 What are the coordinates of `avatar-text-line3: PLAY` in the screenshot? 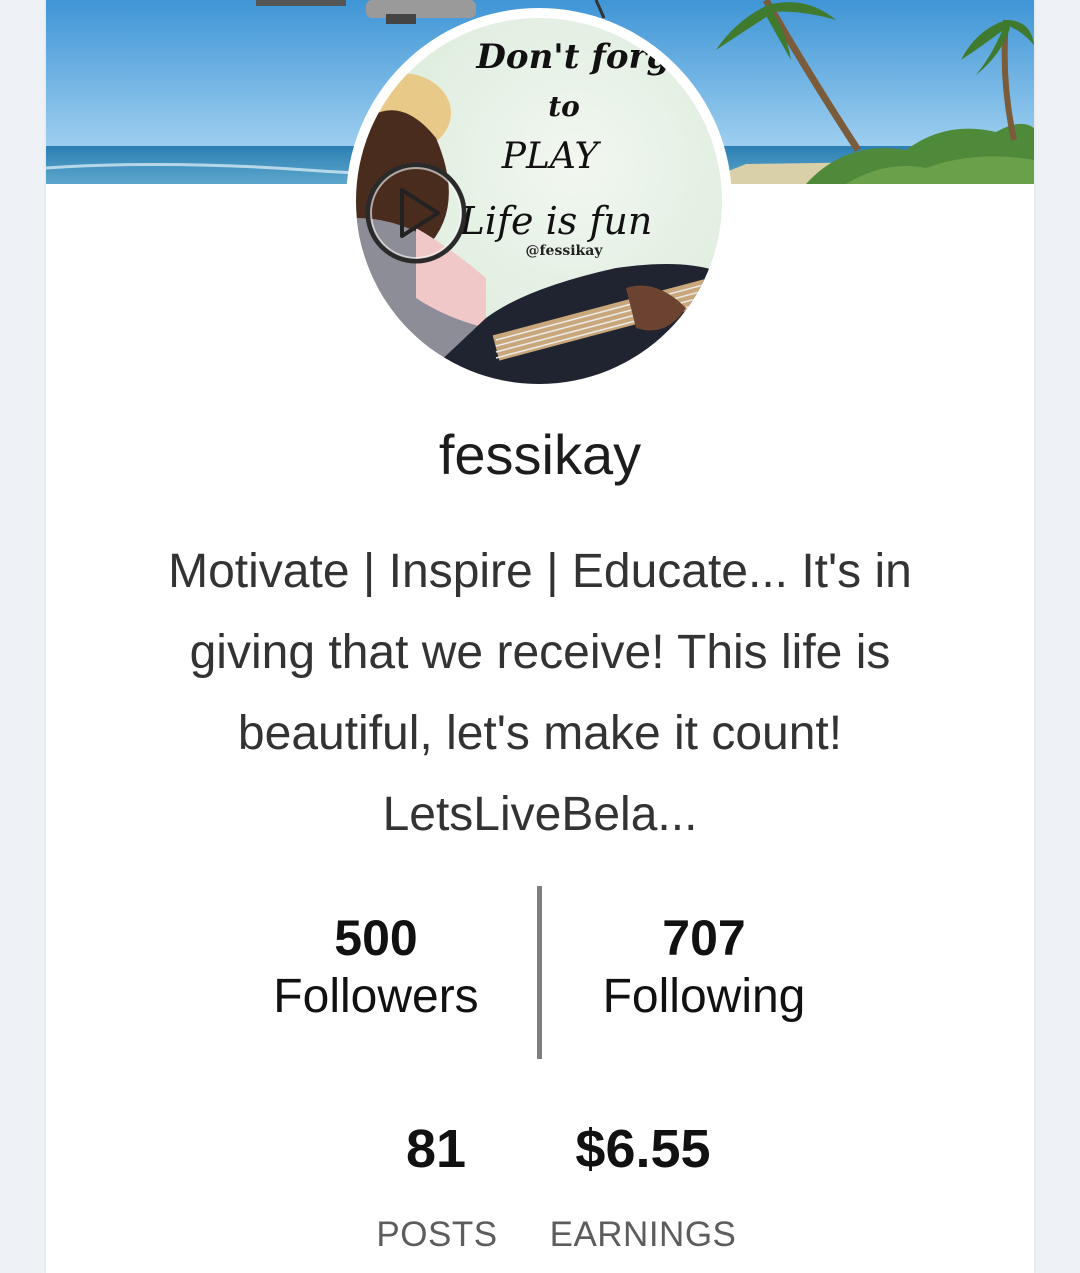 It's located at (551, 156).